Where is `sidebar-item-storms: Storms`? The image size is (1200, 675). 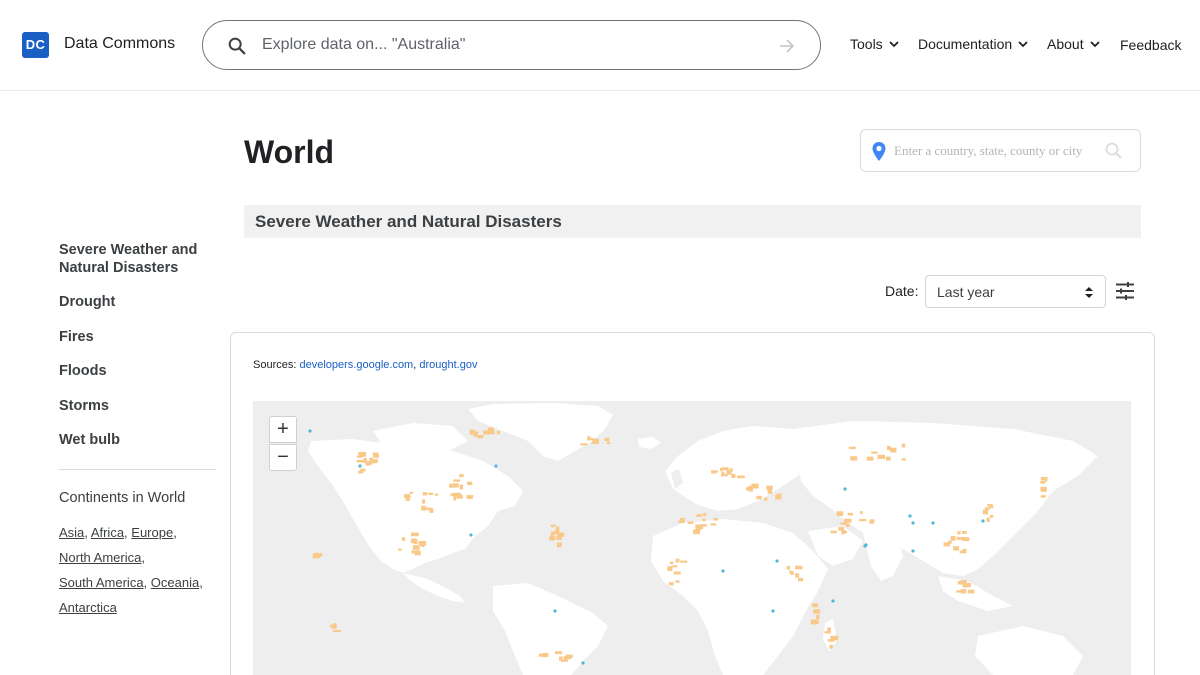
sidebar-item-storms: Storms is located at coordinates (84, 406).